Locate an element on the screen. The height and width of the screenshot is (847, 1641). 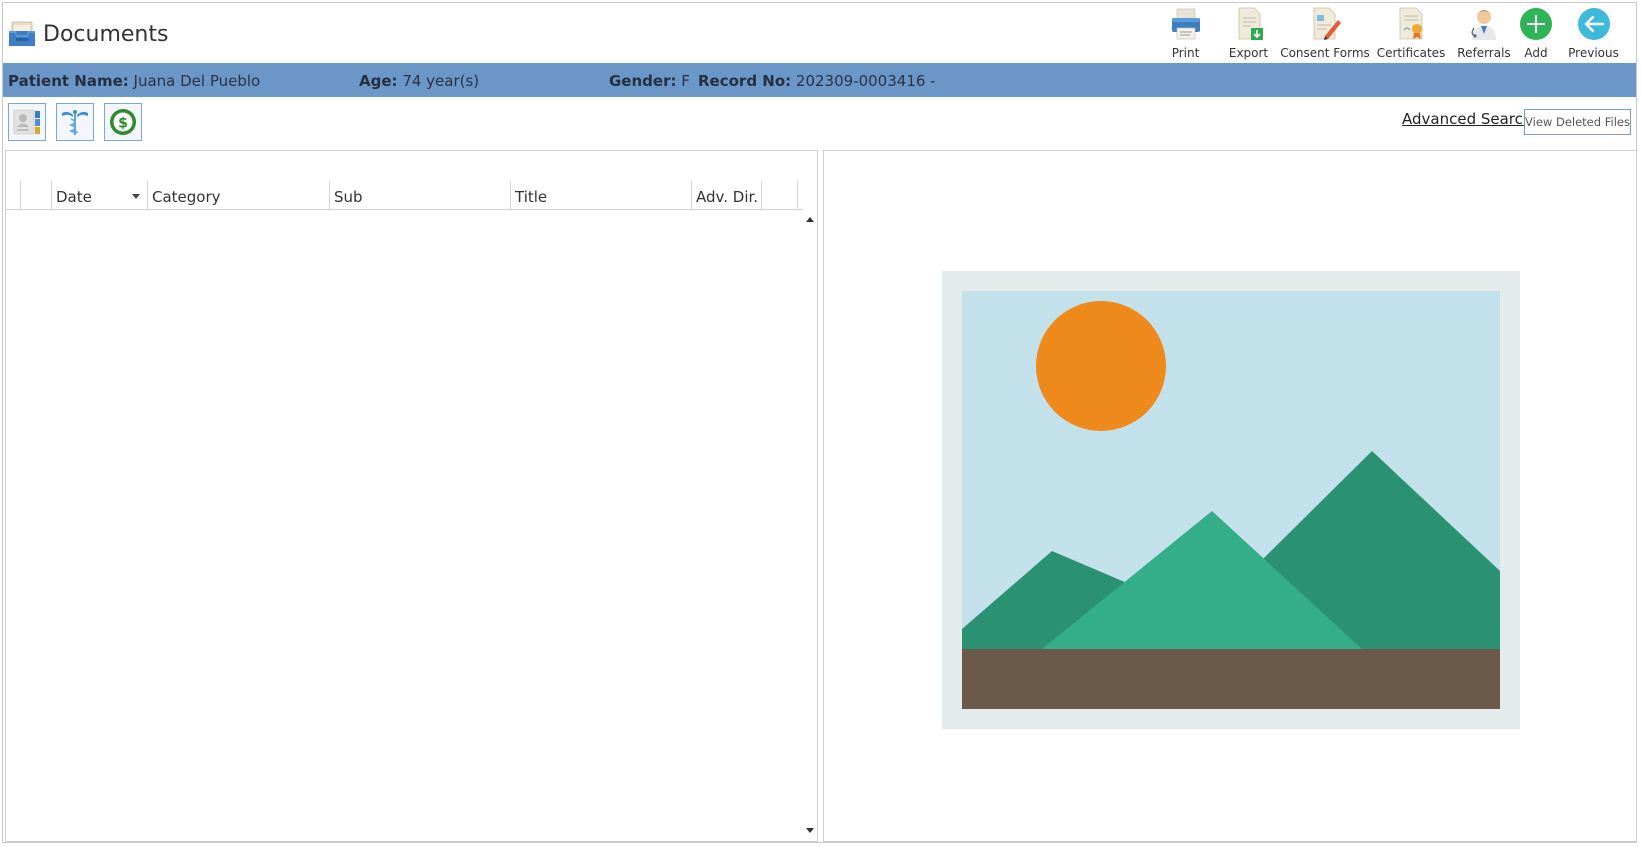
export-document-icon is located at coordinates (1250, 23).